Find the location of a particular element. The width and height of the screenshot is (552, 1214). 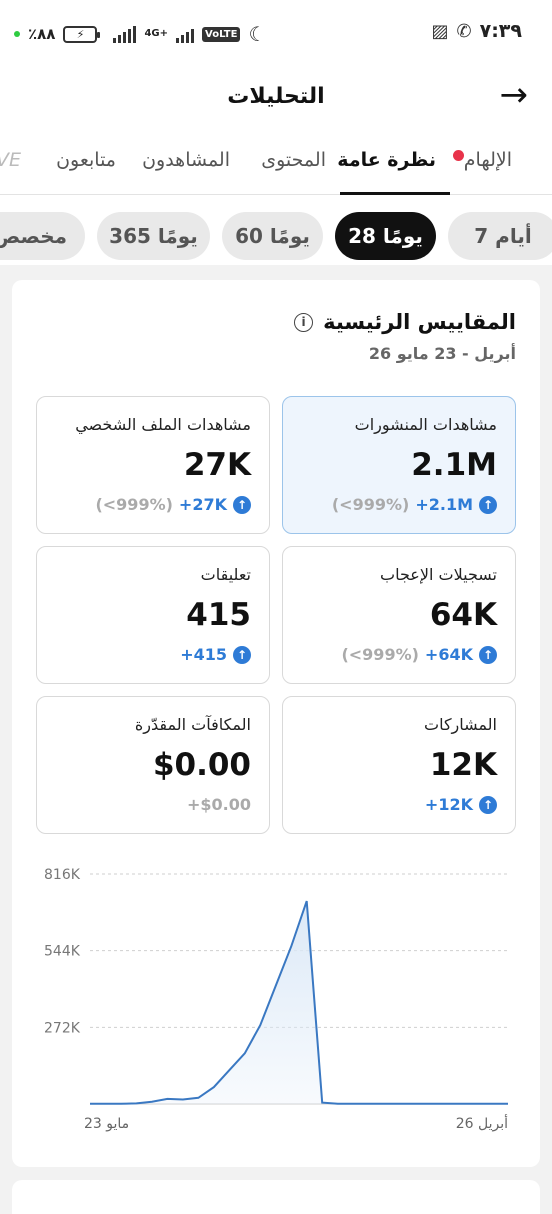

range-7-days: 7 أيام is located at coordinates (500, 236).